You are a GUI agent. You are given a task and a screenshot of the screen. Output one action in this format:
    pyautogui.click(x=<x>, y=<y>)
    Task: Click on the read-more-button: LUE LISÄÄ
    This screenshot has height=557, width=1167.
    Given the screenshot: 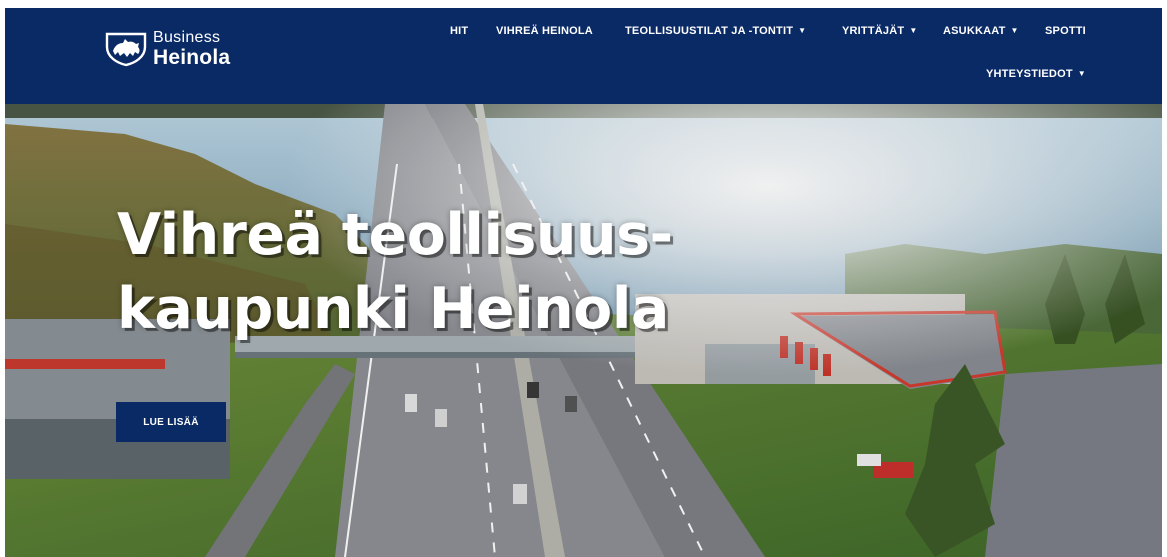 What is the action you would take?
    pyautogui.click(x=171, y=422)
    